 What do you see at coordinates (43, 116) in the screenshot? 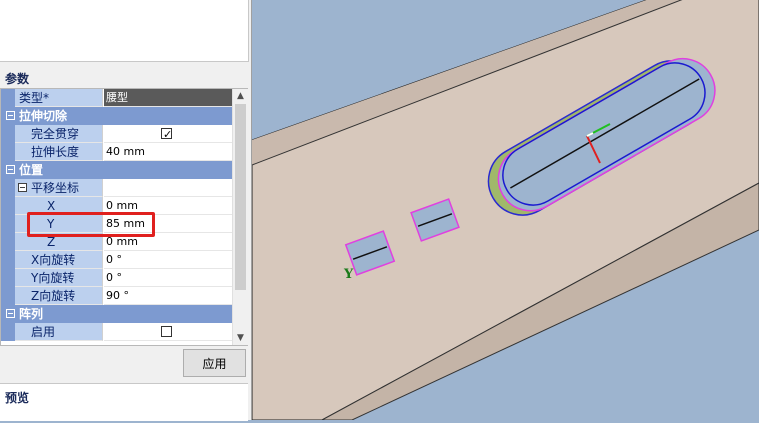
I see `category-extrude-label: 拉伸切除` at bounding box center [43, 116].